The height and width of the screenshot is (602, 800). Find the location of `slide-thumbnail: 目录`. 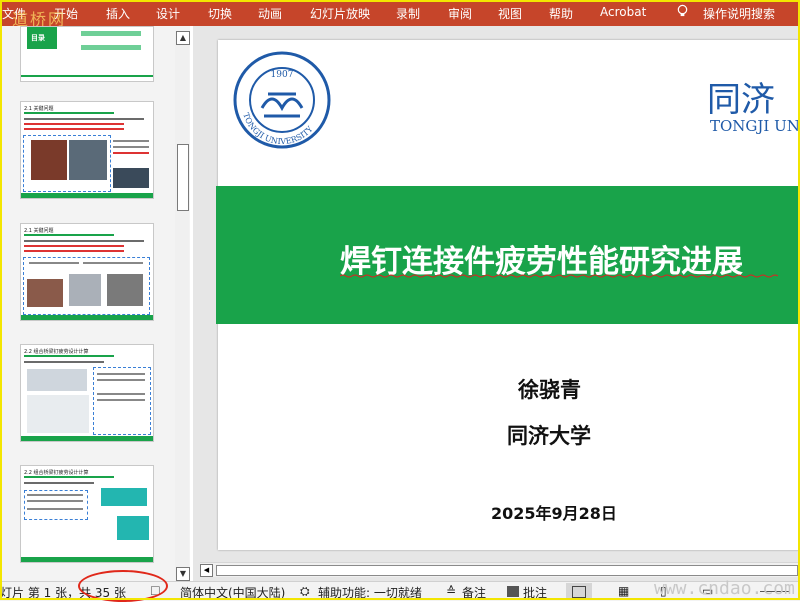

slide-thumbnail: 目录 is located at coordinates (87, 54).